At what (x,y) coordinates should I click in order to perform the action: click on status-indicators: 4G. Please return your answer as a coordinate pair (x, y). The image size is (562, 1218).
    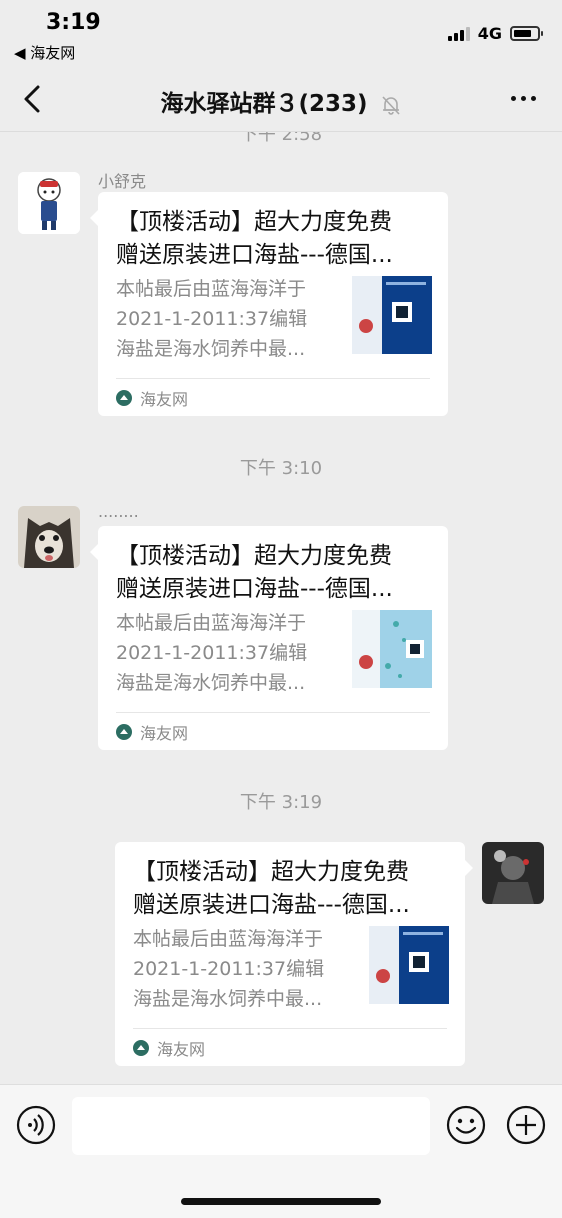
    Looking at the image, I should click on (495, 33).